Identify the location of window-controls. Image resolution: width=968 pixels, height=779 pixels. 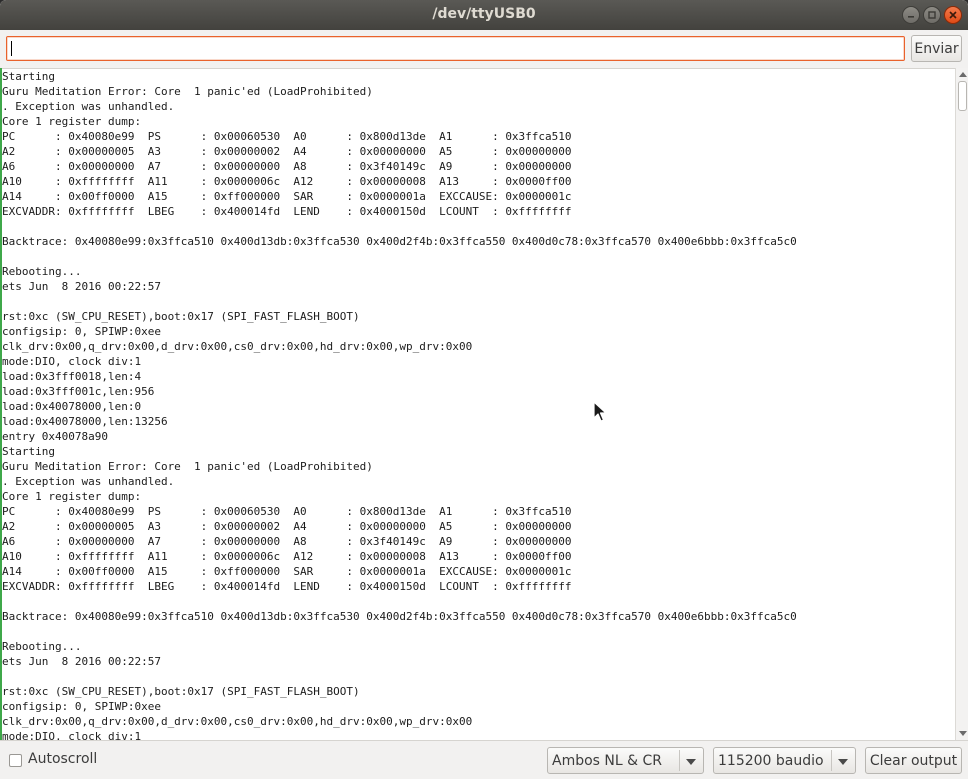
(932, 15).